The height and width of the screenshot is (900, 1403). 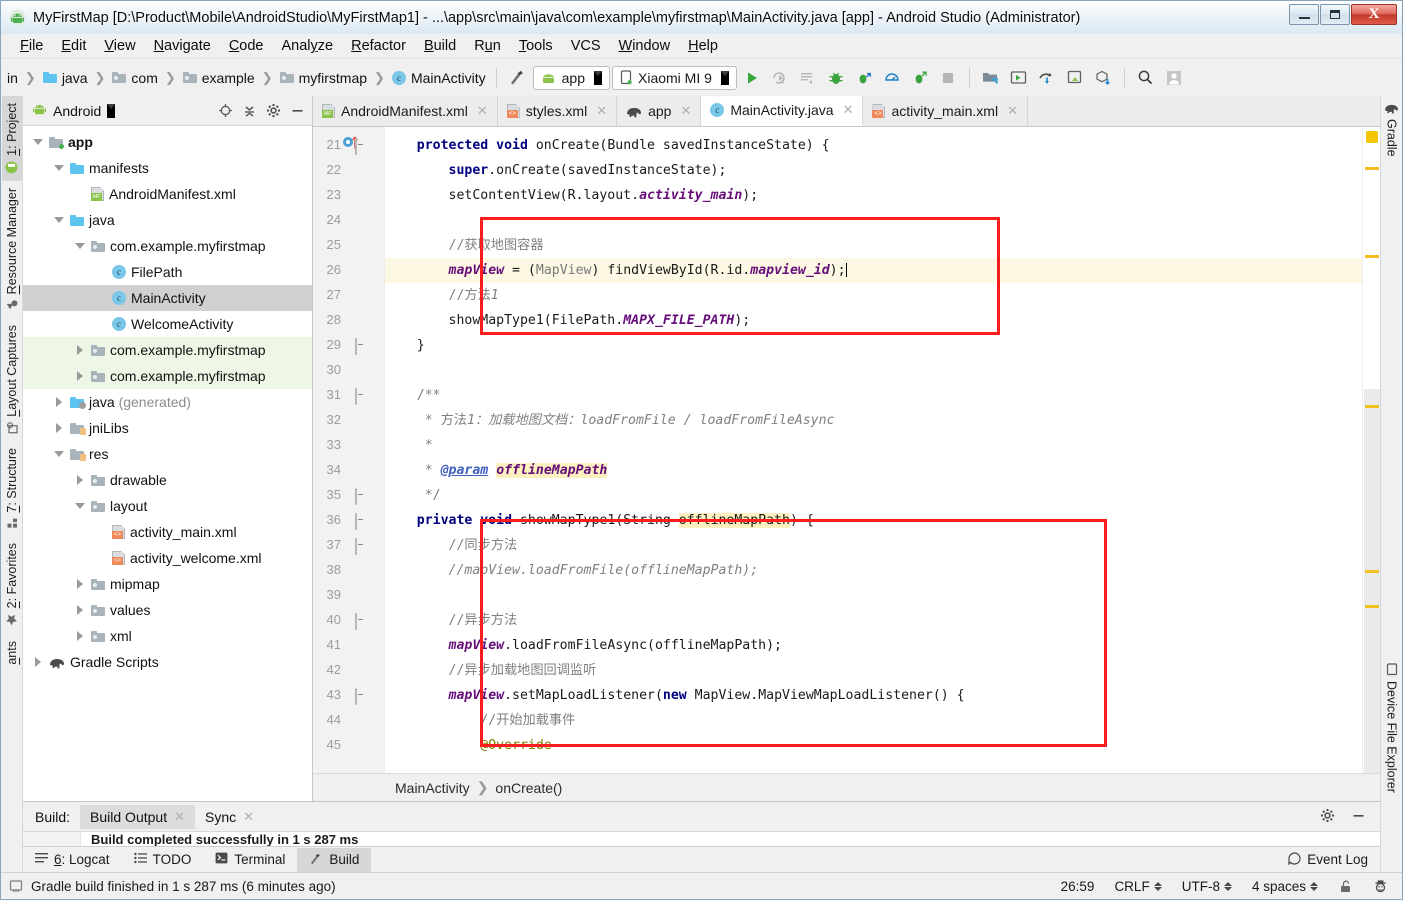 What do you see at coordinates (1019, 78) in the screenshot?
I see `avd-manager-button` at bounding box center [1019, 78].